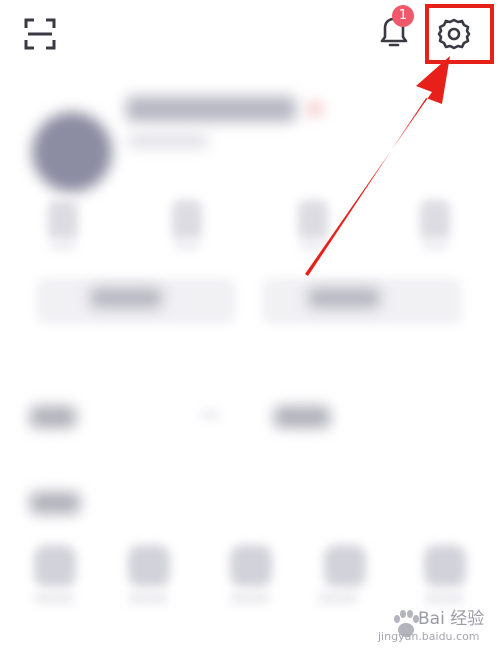  What do you see at coordinates (55, 503) in the screenshot?
I see `section-title` at bounding box center [55, 503].